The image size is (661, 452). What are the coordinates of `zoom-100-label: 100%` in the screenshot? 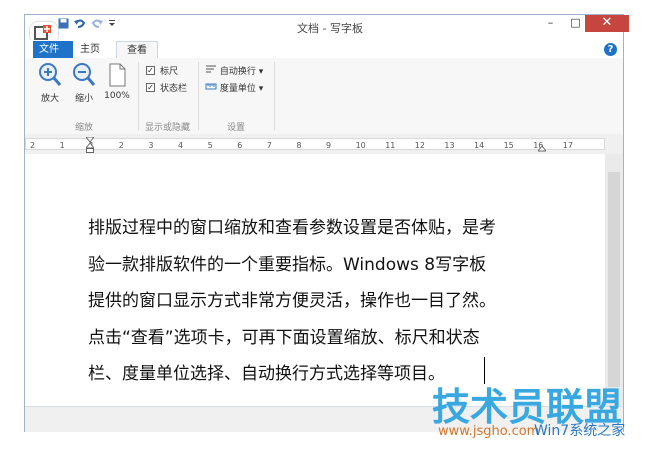 It's located at (117, 96).